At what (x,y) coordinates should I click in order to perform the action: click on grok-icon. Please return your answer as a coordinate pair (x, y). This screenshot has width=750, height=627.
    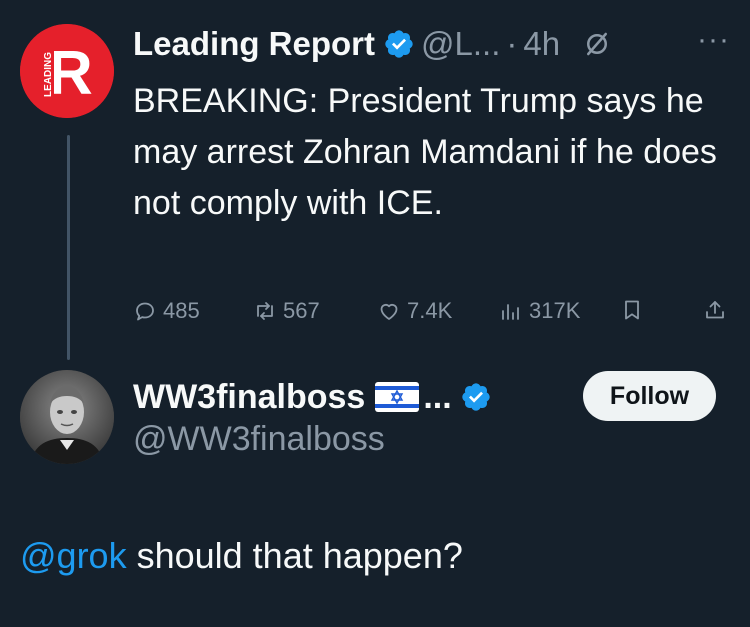
    Looking at the image, I should click on (597, 44).